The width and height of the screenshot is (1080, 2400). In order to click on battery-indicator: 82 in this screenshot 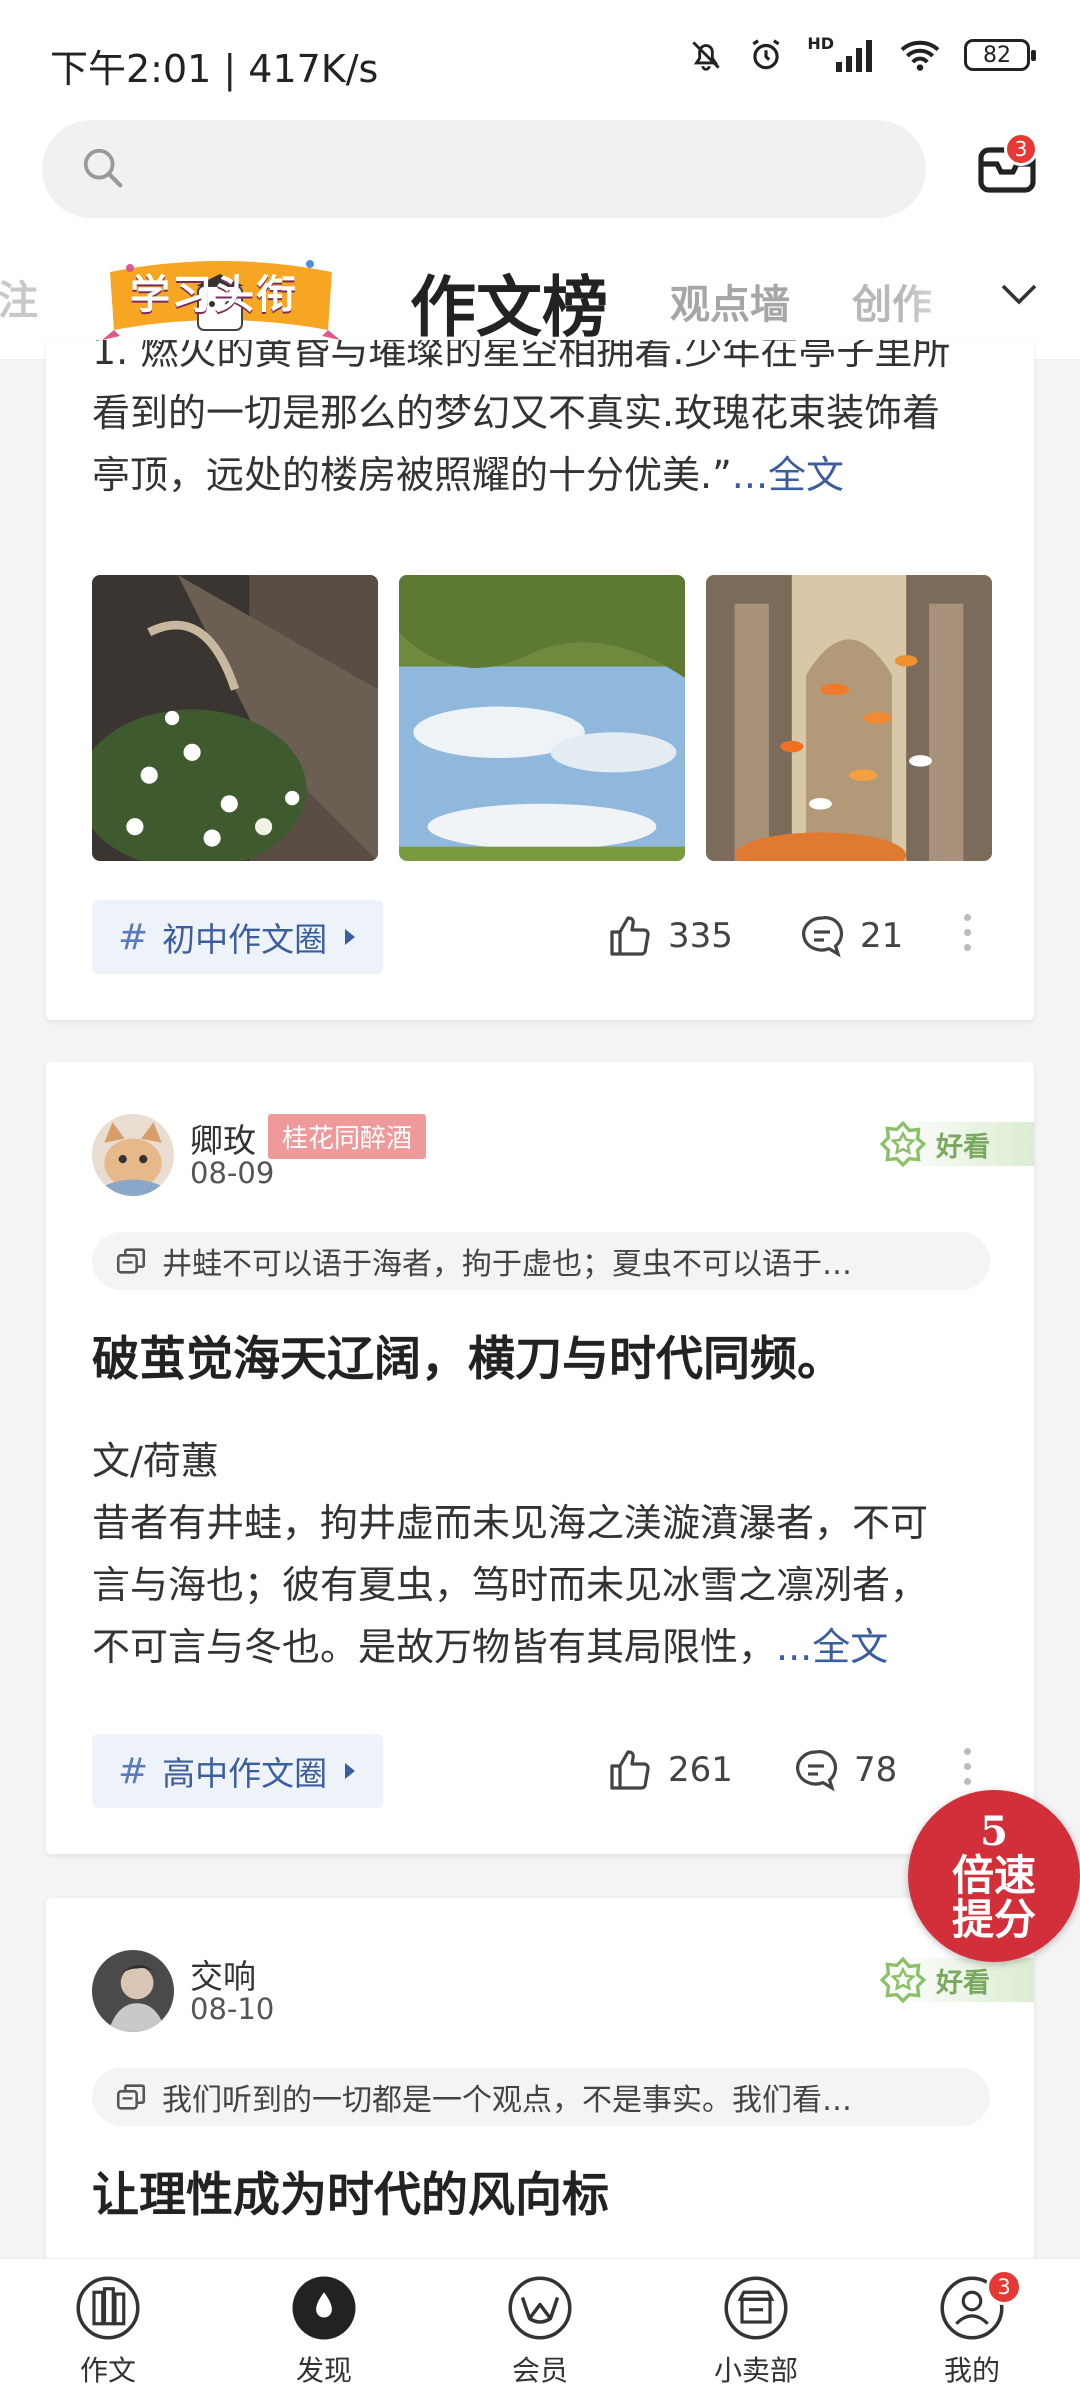, I will do `click(1000, 55)`.